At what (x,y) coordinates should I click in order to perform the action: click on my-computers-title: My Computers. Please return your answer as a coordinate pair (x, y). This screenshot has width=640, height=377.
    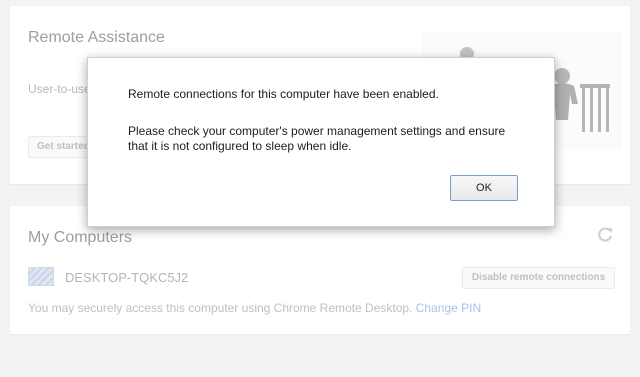
    Looking at the image, I should click on (80, 237).